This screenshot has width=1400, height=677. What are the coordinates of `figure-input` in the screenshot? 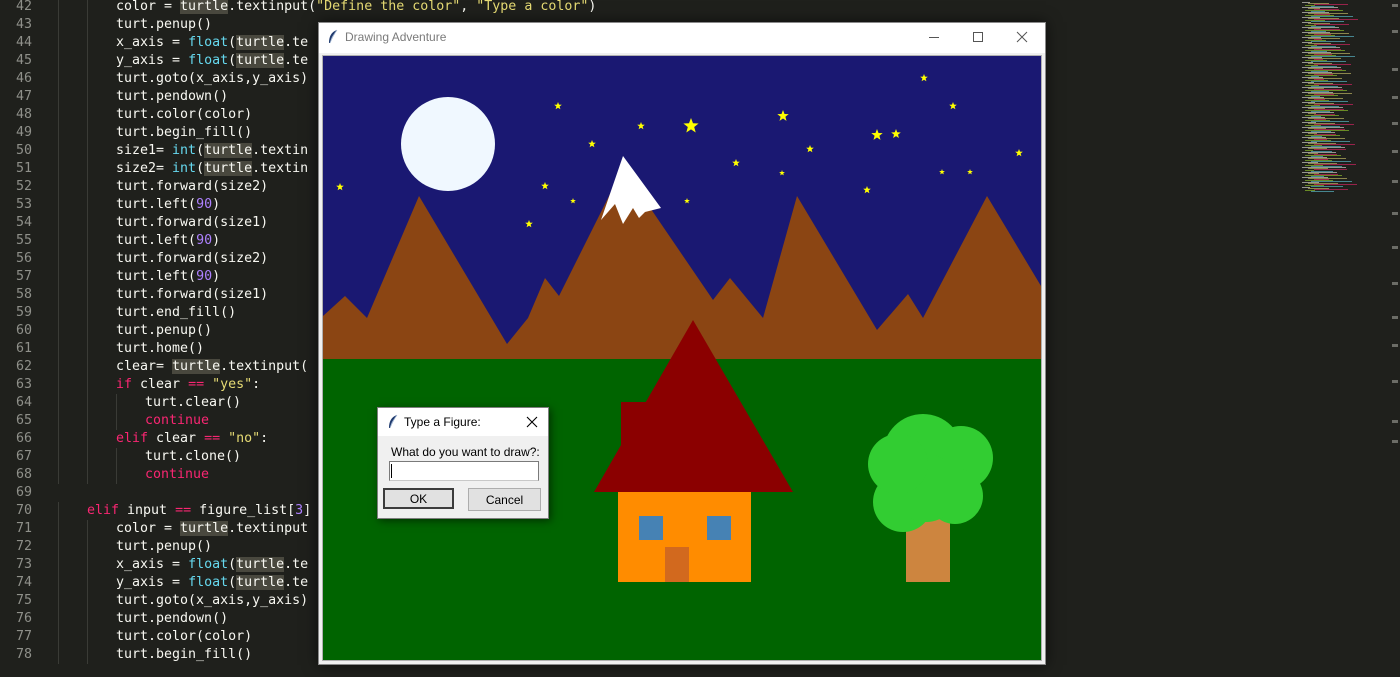 It's located at (464, 471).